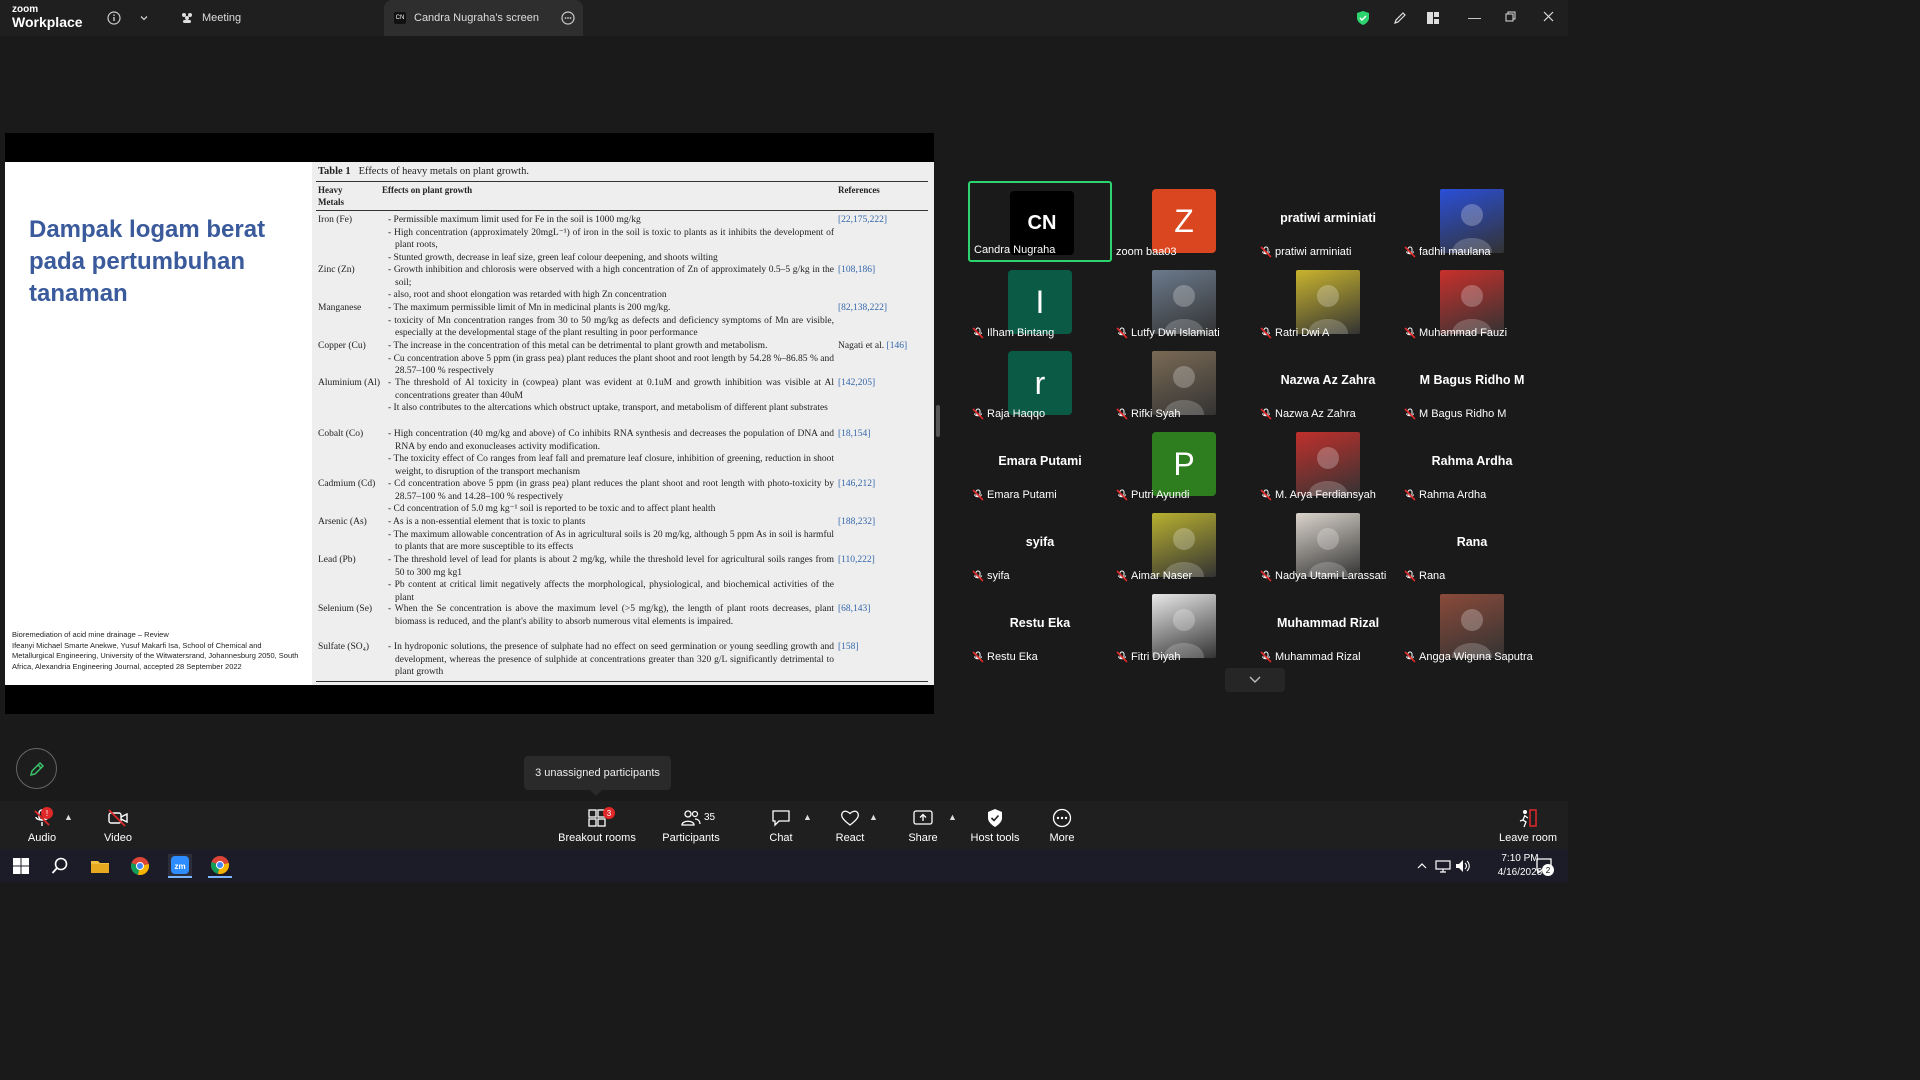  What do you see at coordinates (180, 866) in the screenshot?
I see `zoom-taskbar-icon: zm` at bounding box center [180, 866].